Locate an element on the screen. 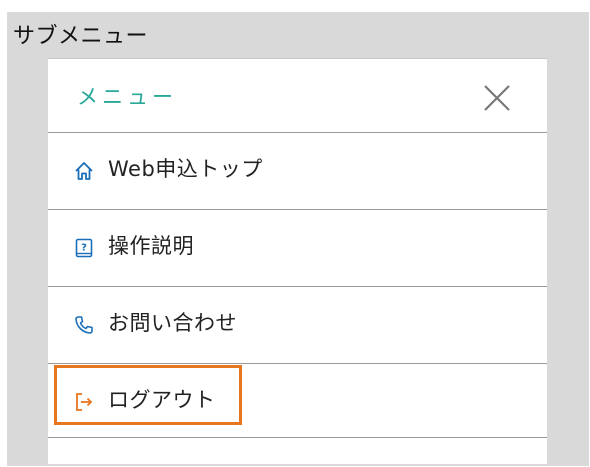 Image resolution: width=590 pixels, height=467 pixels. menu-item-label: Web申込トップ is located at coordinates (185, 169).